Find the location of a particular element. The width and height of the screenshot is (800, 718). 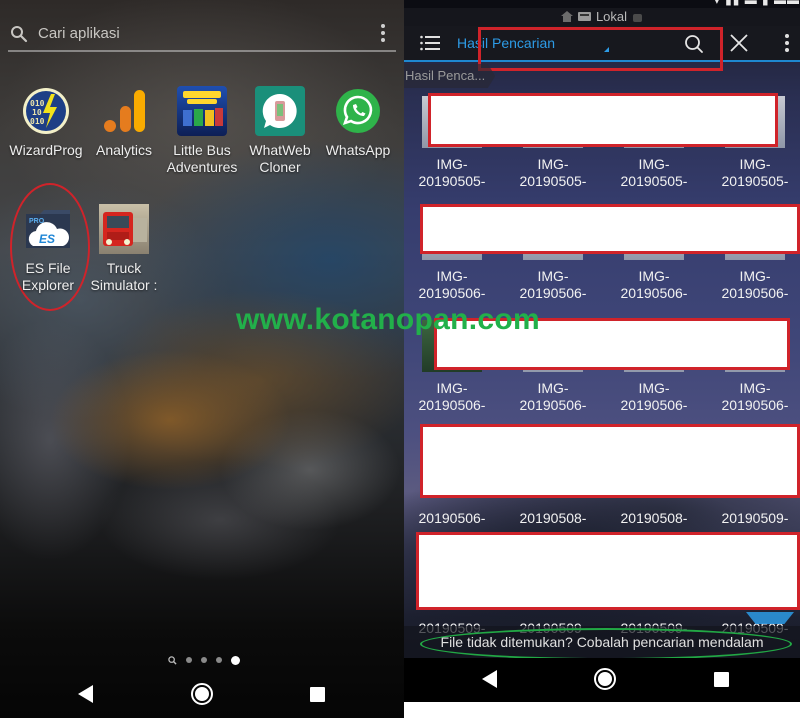

file-name: 20190509- is located at coordinates (755, 518).